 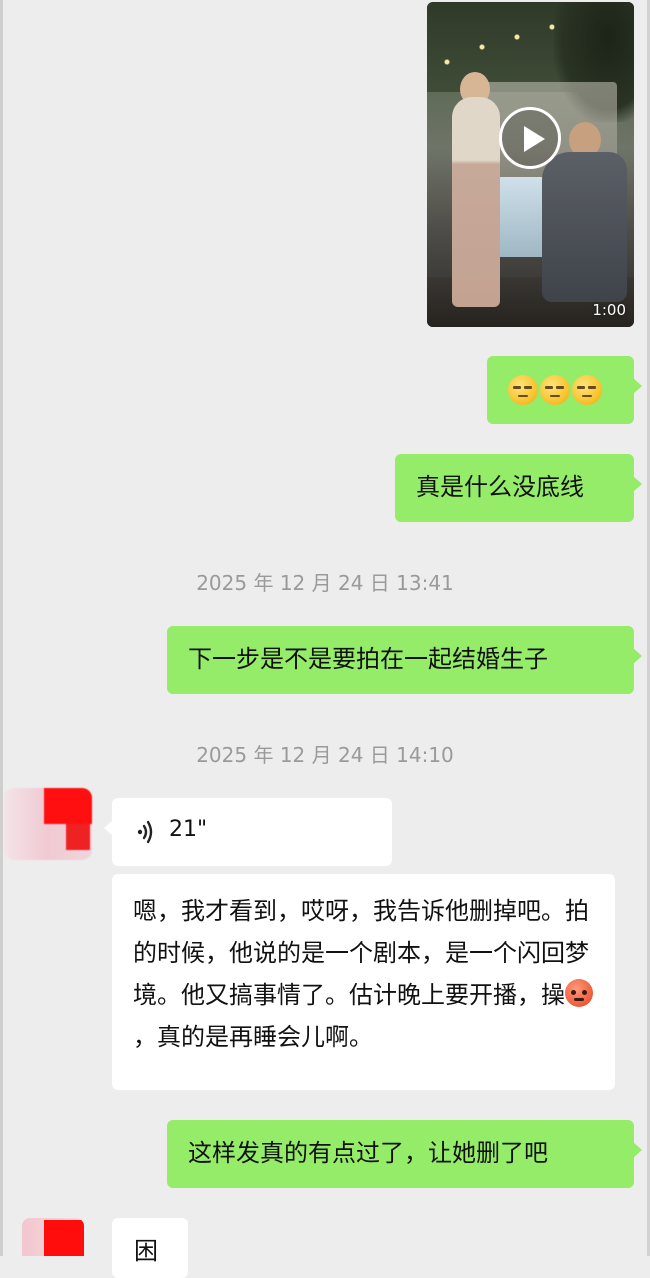 I want to click on video-duration: 1:00, so click(x=609, y=310).